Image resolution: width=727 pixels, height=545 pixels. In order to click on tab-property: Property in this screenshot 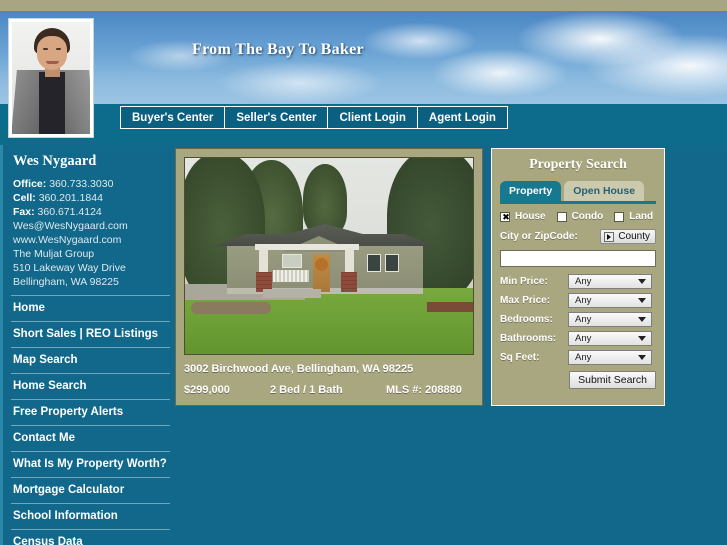, I will do `click(531, 191)`.